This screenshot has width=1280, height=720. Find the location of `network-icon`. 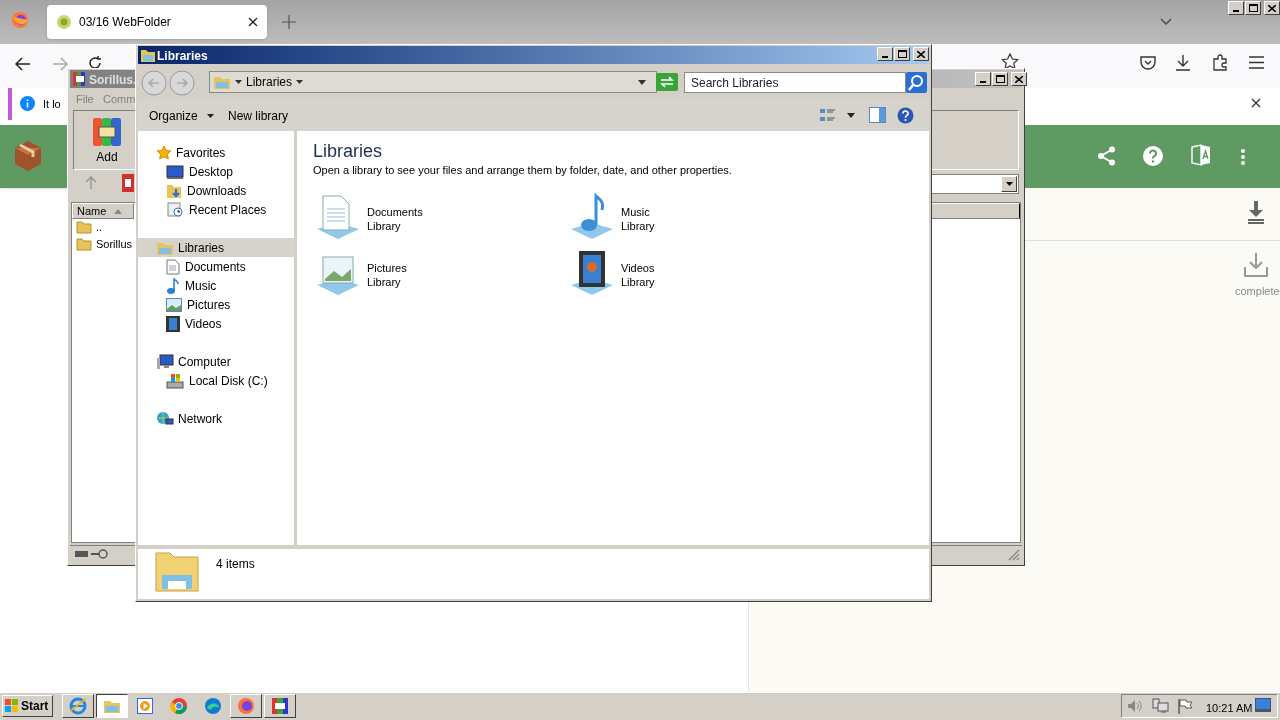

network-icon is located at coordinates (1160, 706).